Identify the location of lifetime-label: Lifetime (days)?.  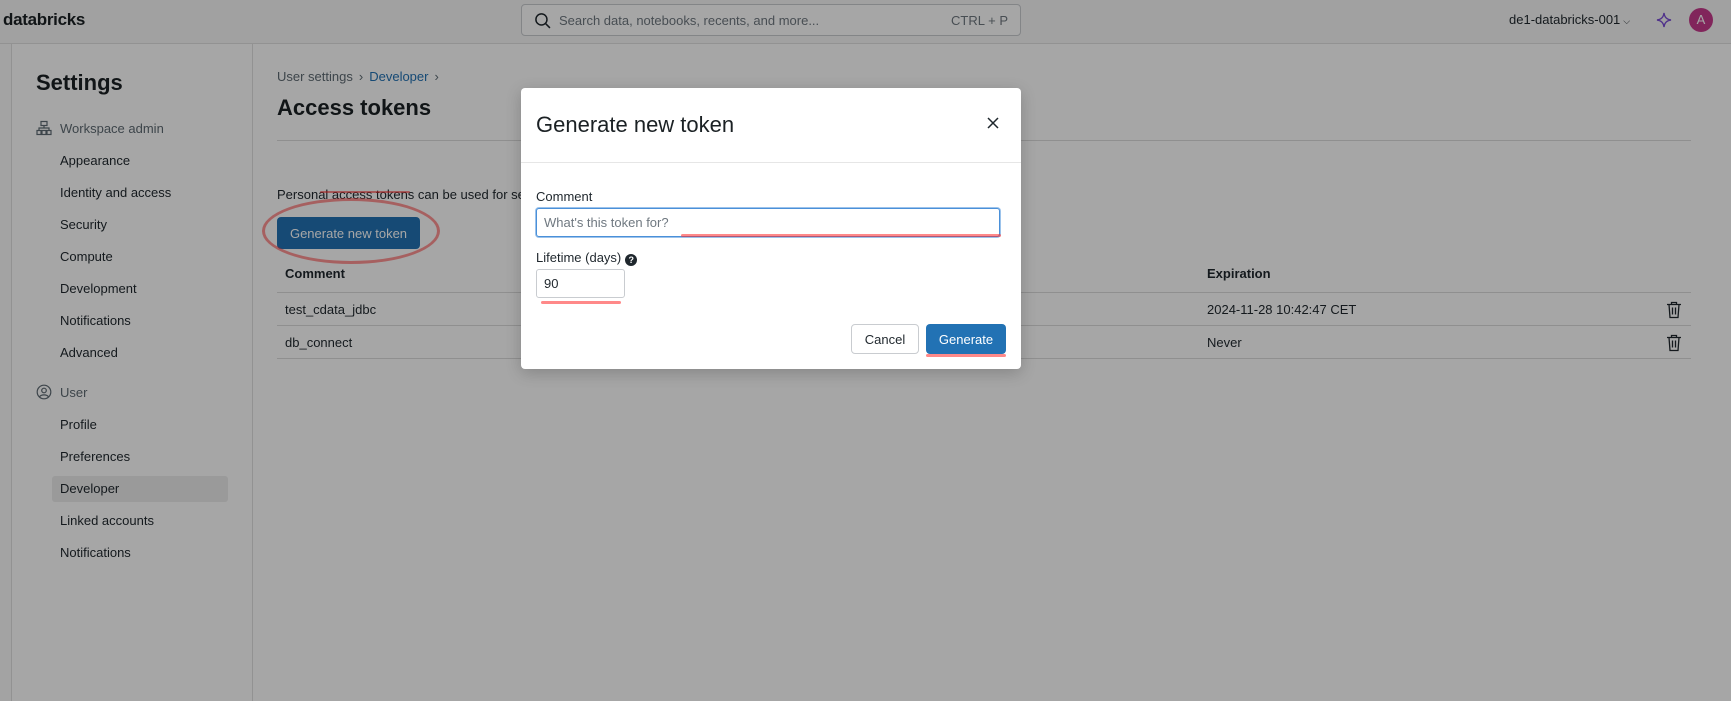
(587, 258).